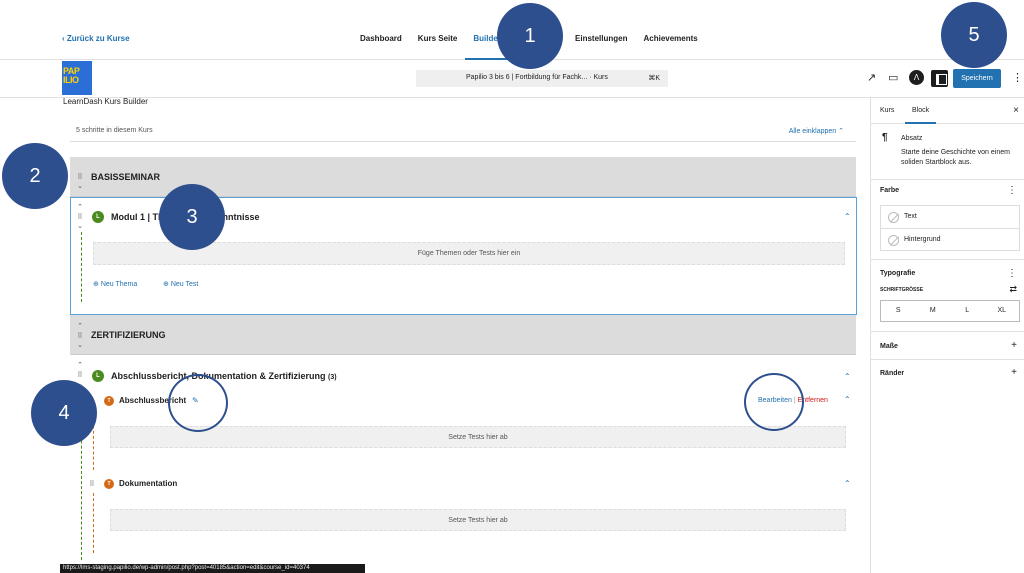 This screenshot has width=1024, height=573. What do you see at coordinates (192, 217) in the screenshot?
I see `annotation-badge: 3` at bounding box center [192, 217].